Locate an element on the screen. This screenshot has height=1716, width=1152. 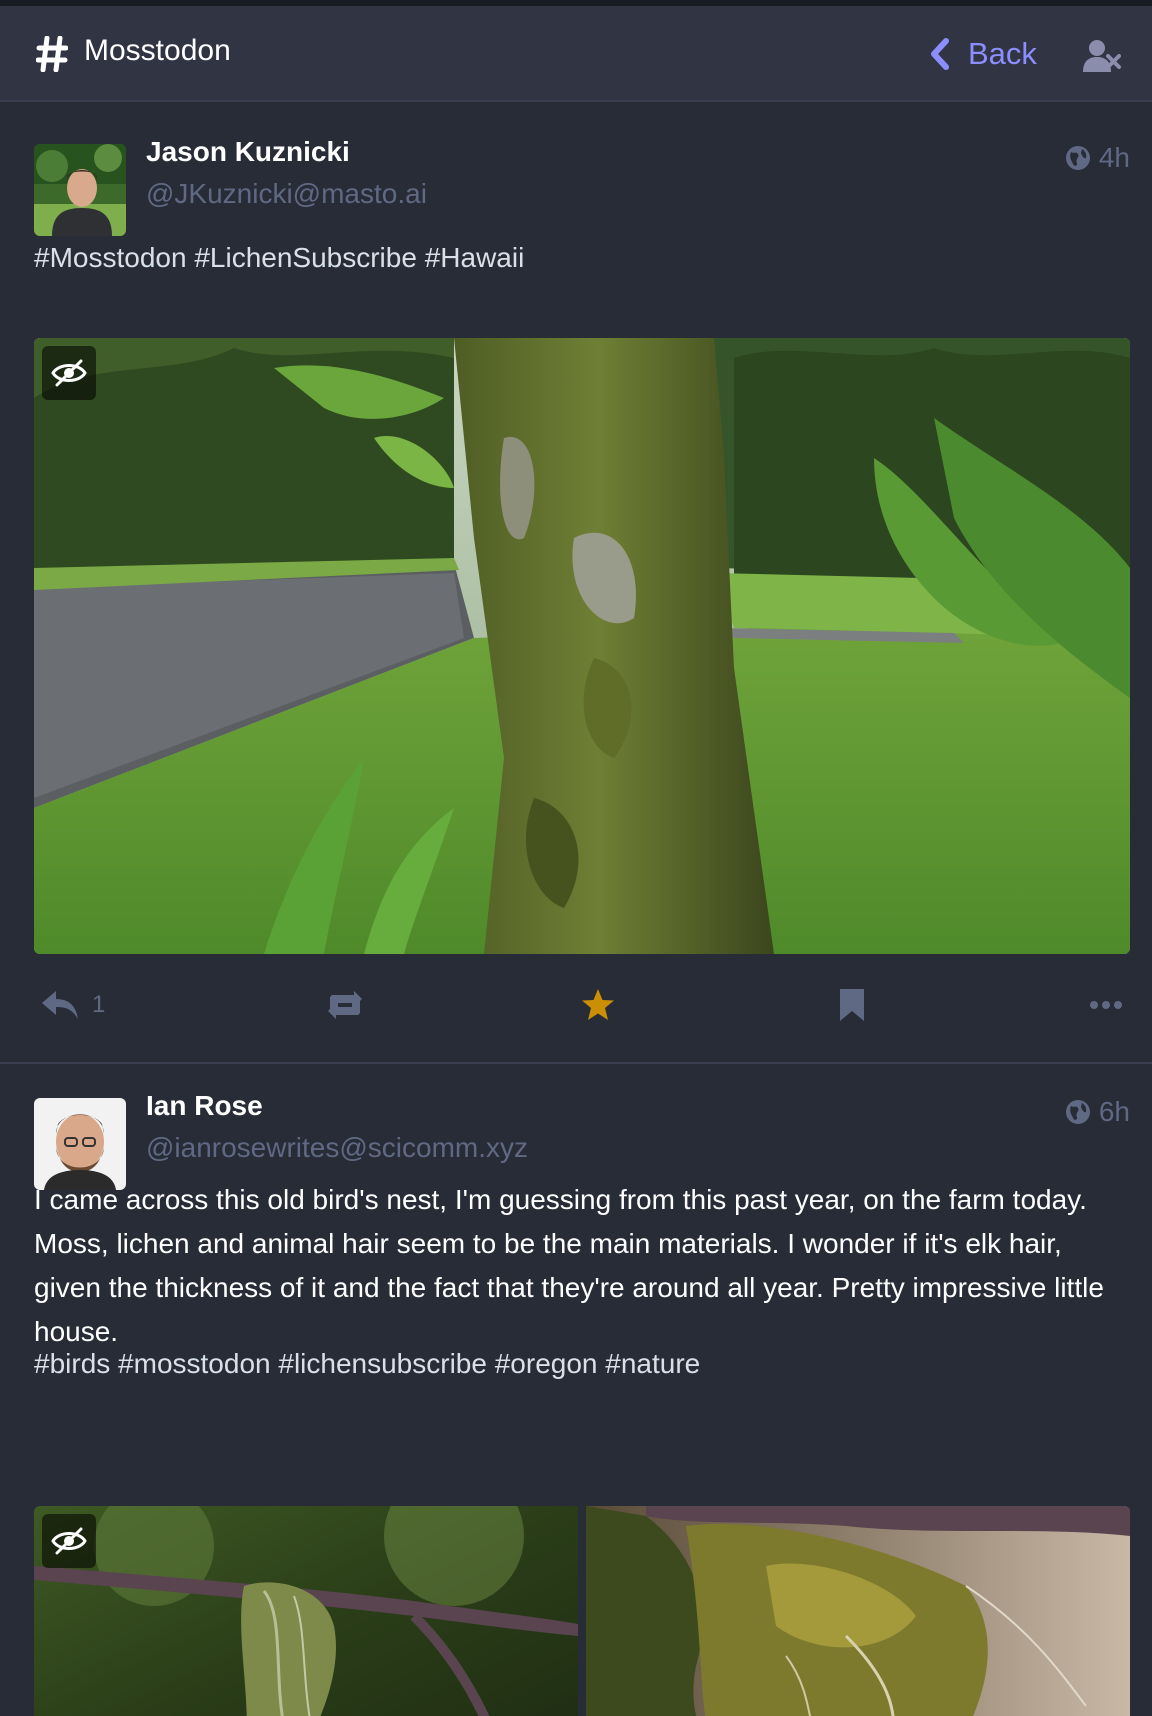
account-handle: @JKuznicki@masto.ai is located at coordinates (286, 194).